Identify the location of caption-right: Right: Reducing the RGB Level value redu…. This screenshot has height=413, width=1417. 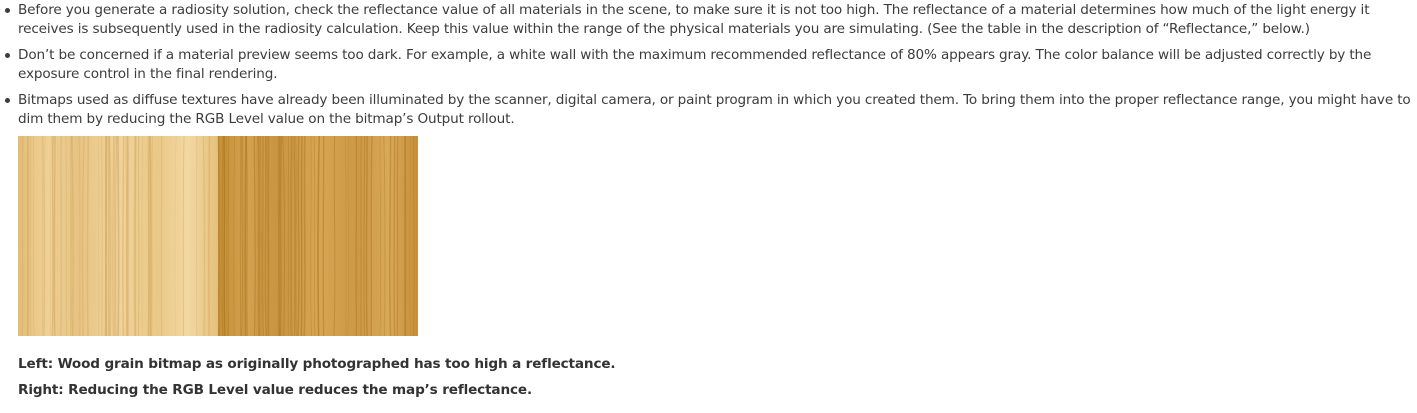
(275, 390).